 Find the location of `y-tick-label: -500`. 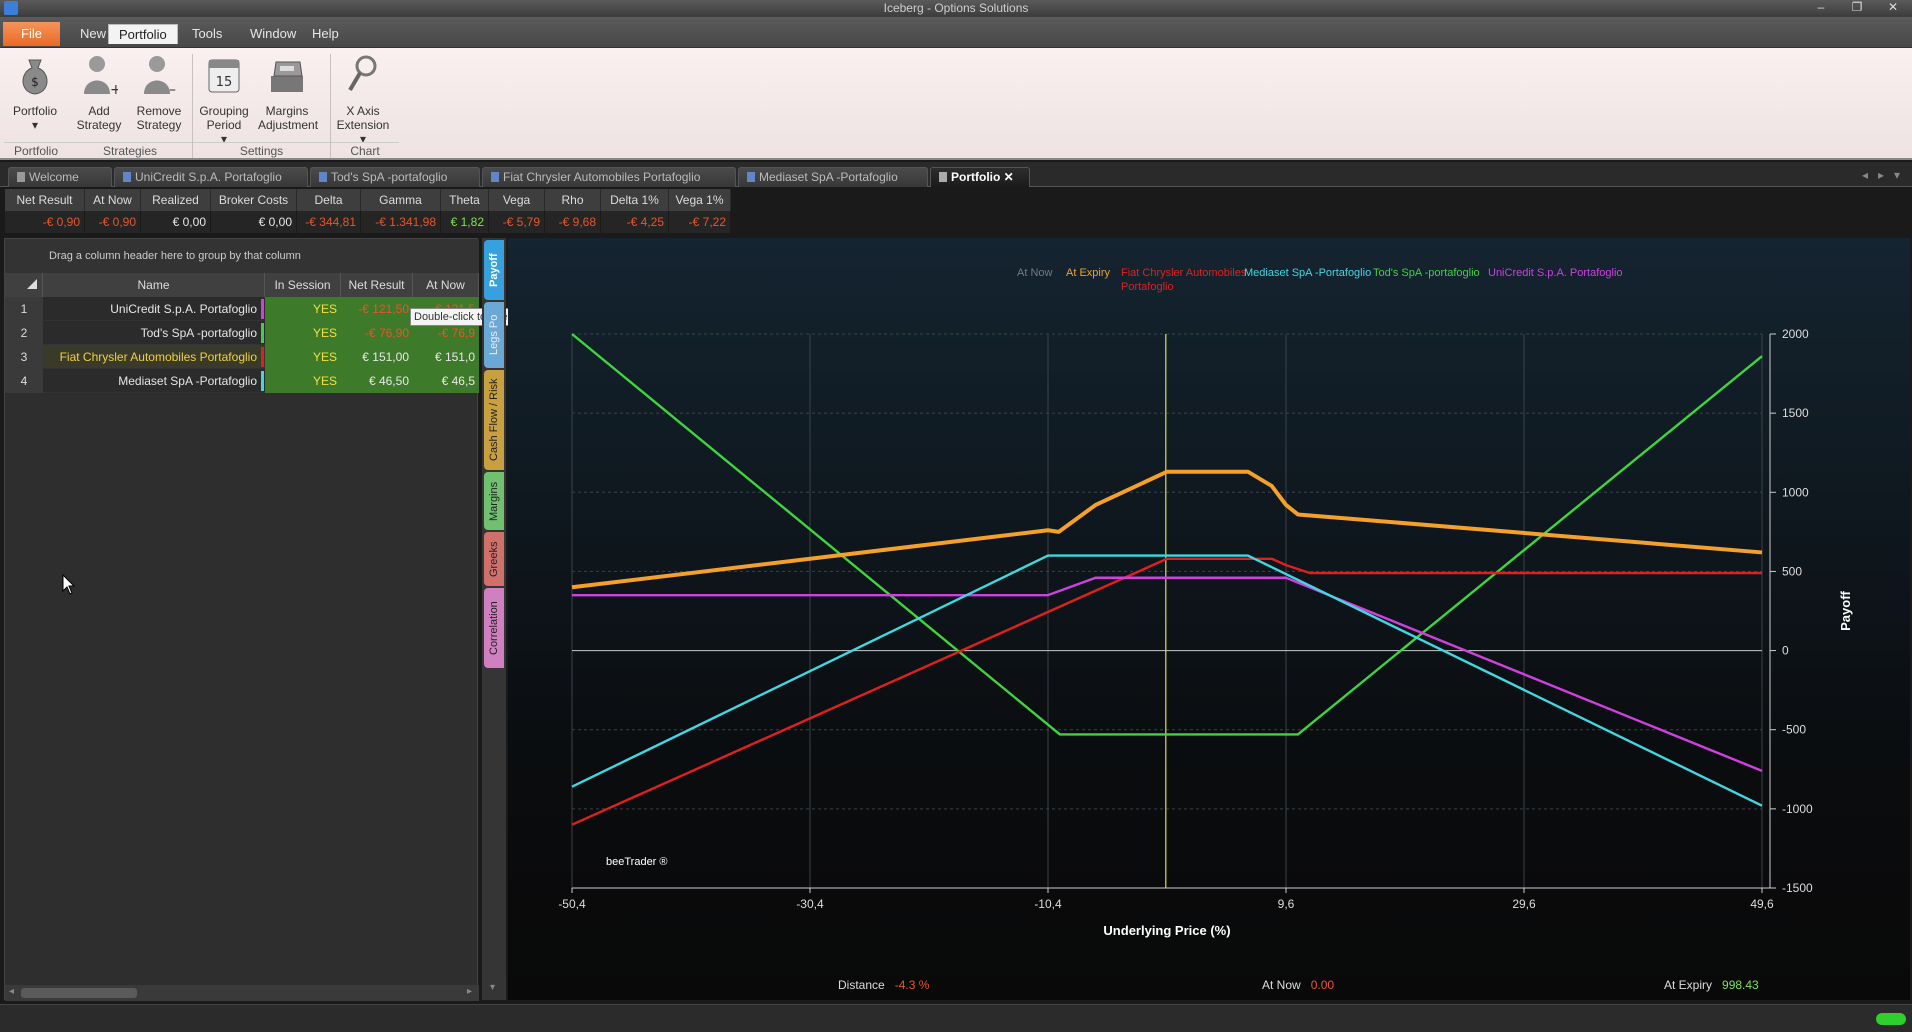

y-tick-label: -500 is located at coordinates (1794, 730).